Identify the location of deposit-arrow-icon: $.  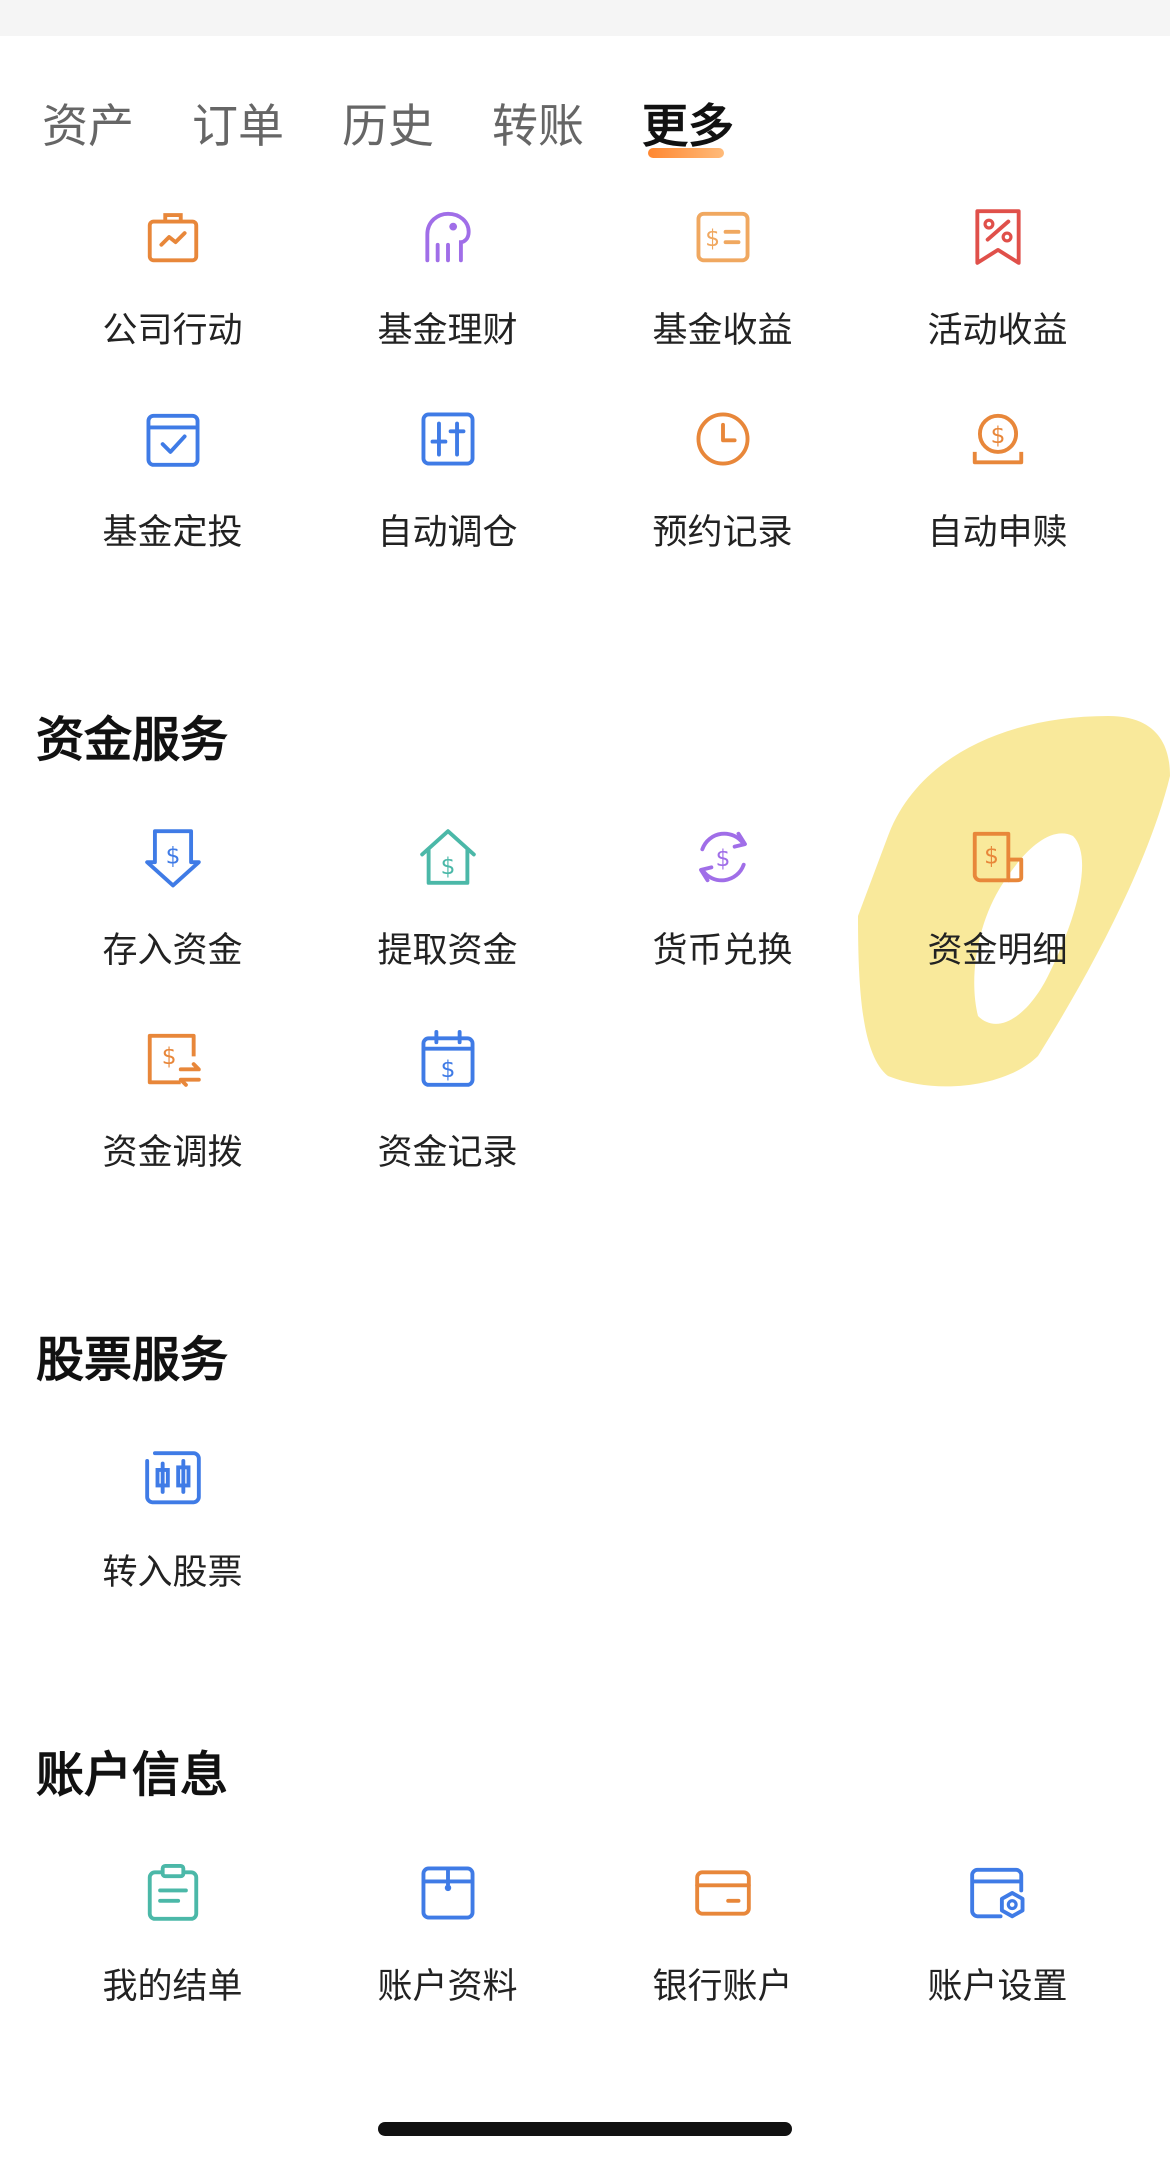
(173, 858).